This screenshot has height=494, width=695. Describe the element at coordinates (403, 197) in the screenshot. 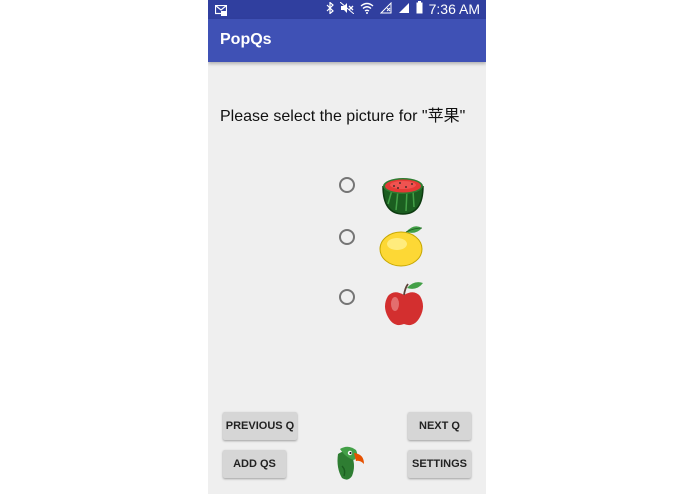

I see `watermelon-icon` at that location.